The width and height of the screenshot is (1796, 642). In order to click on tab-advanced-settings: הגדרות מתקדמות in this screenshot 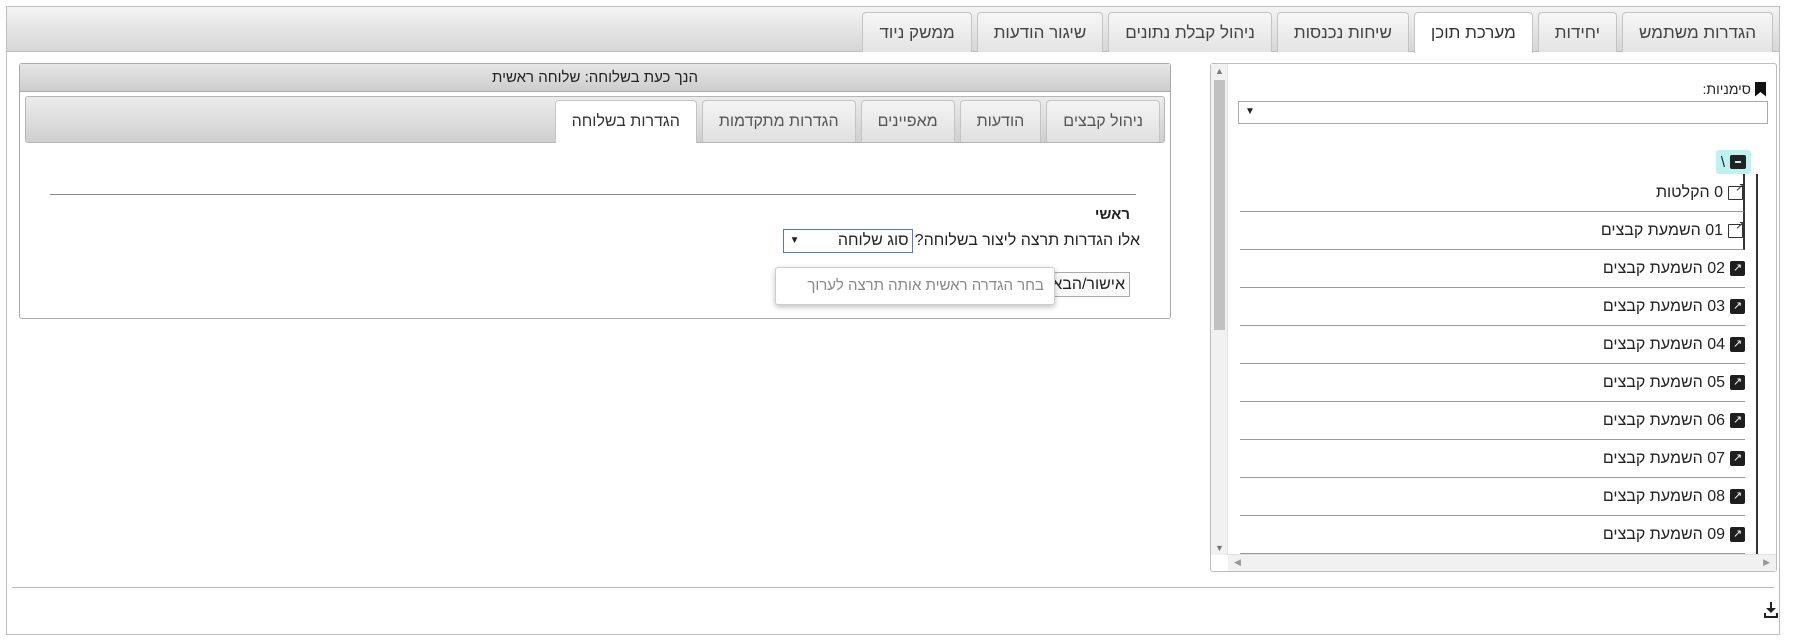, I will do `click(778, 121)`.